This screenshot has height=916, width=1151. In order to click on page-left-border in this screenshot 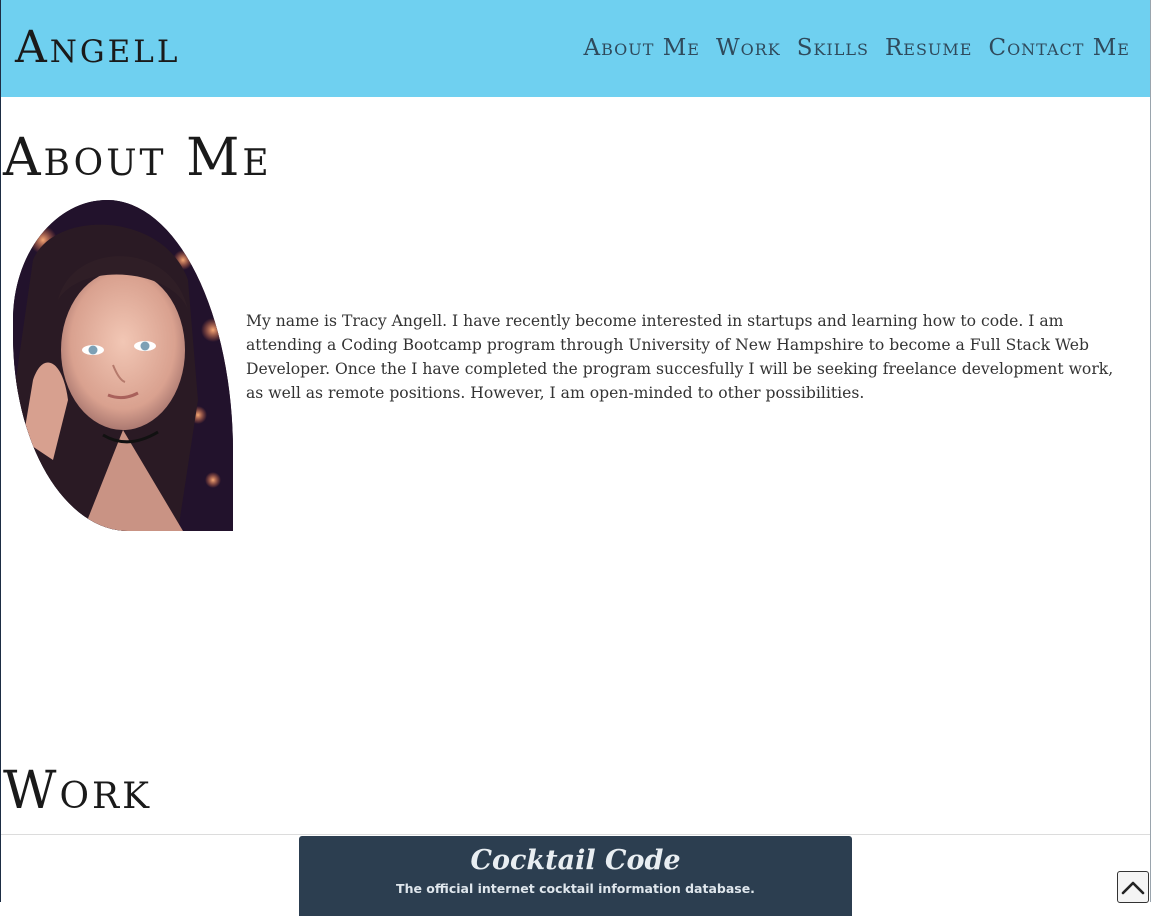, I will do `click(0, 451)`.